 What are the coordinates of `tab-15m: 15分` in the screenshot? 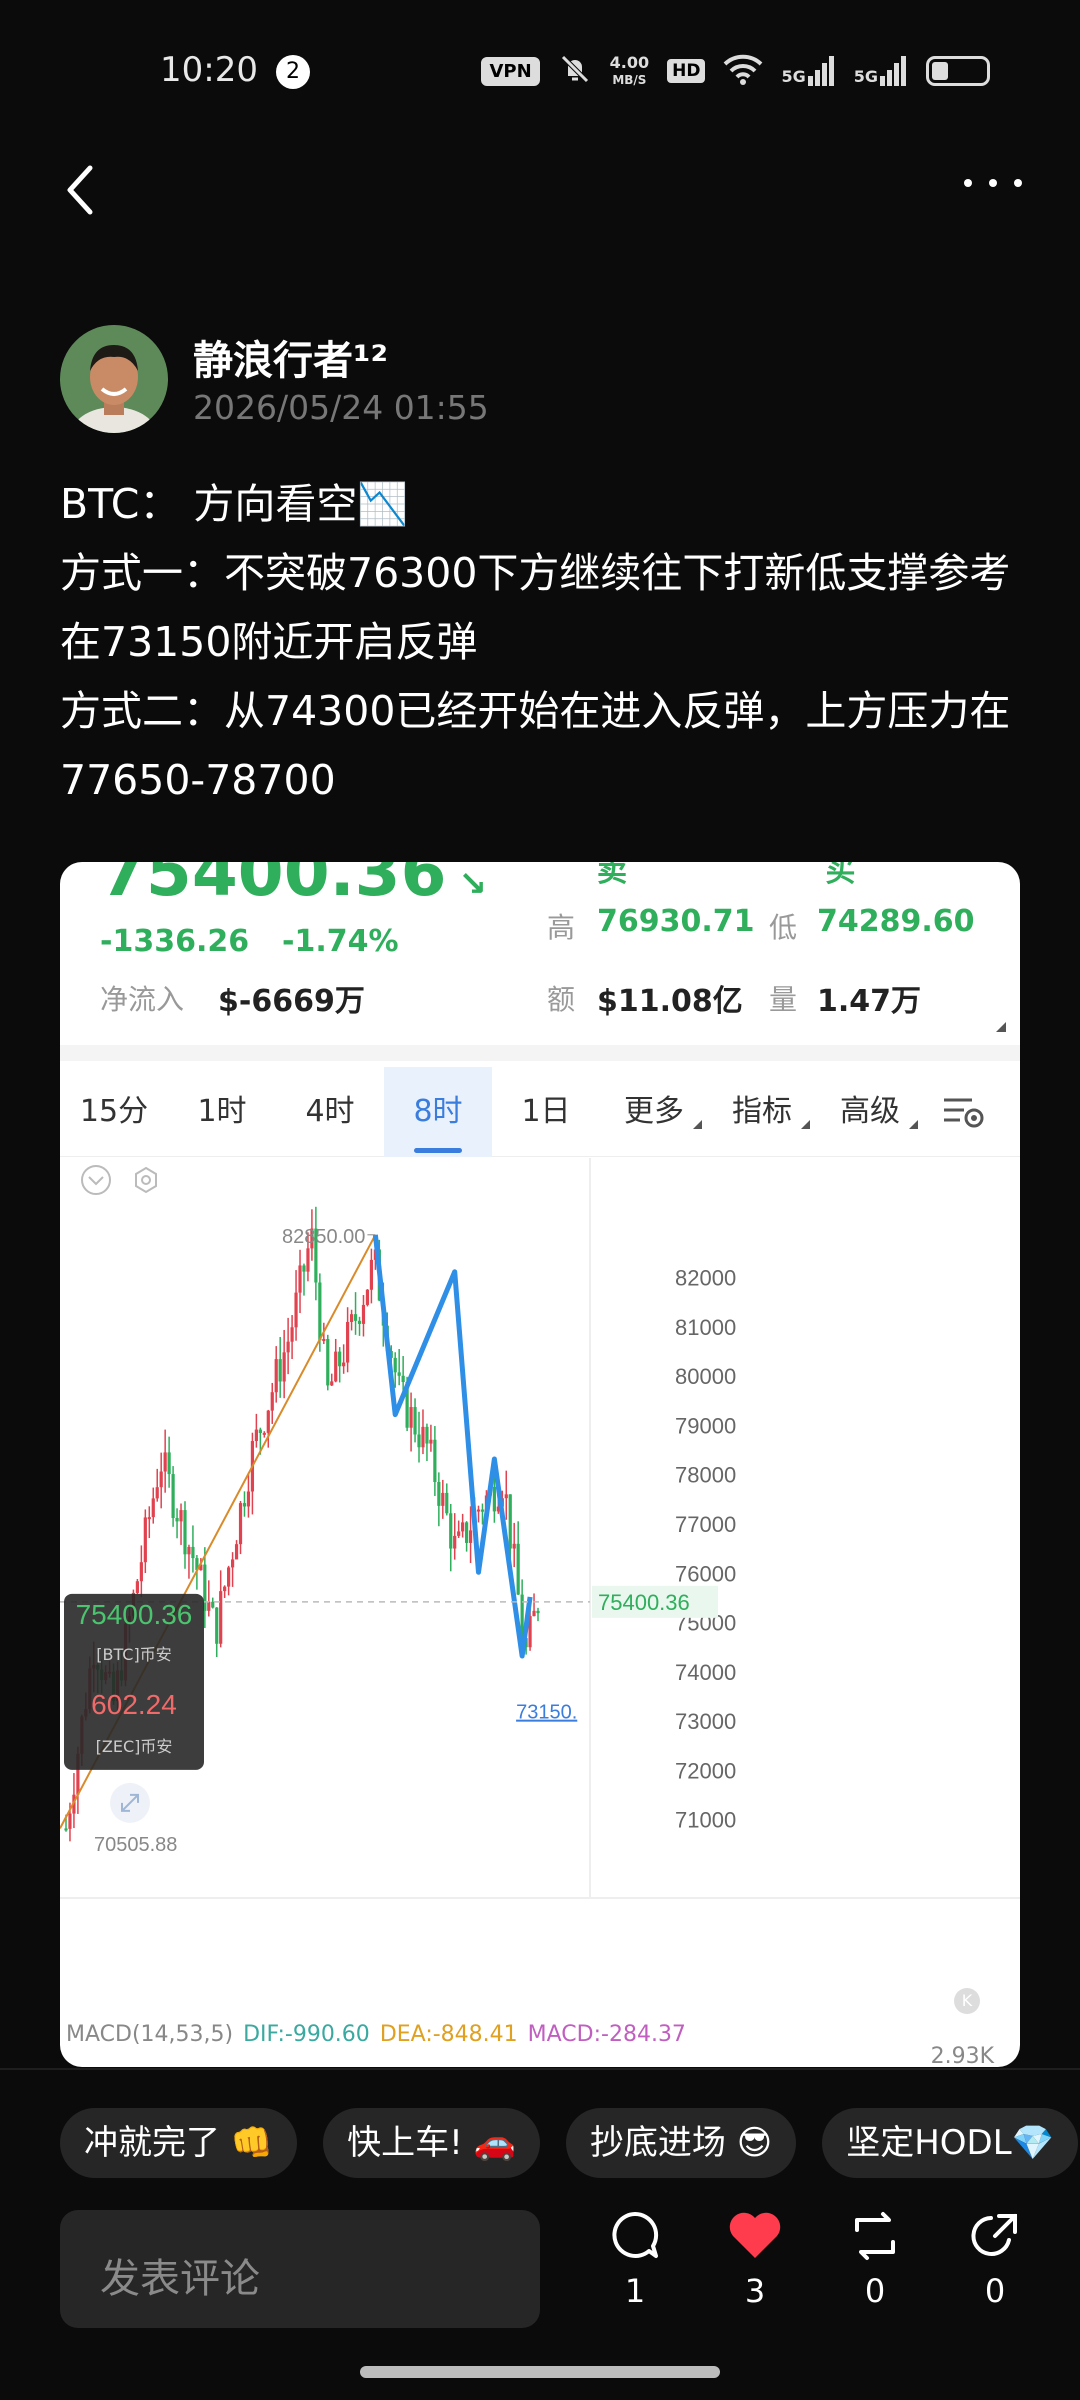 It's located at (114, 1112).